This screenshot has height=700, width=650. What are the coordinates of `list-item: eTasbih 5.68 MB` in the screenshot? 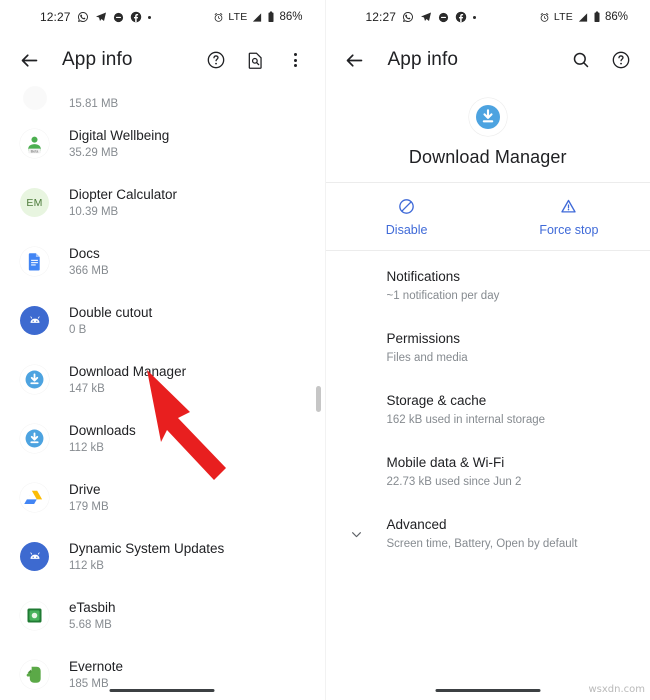 It's located at (162, 615).